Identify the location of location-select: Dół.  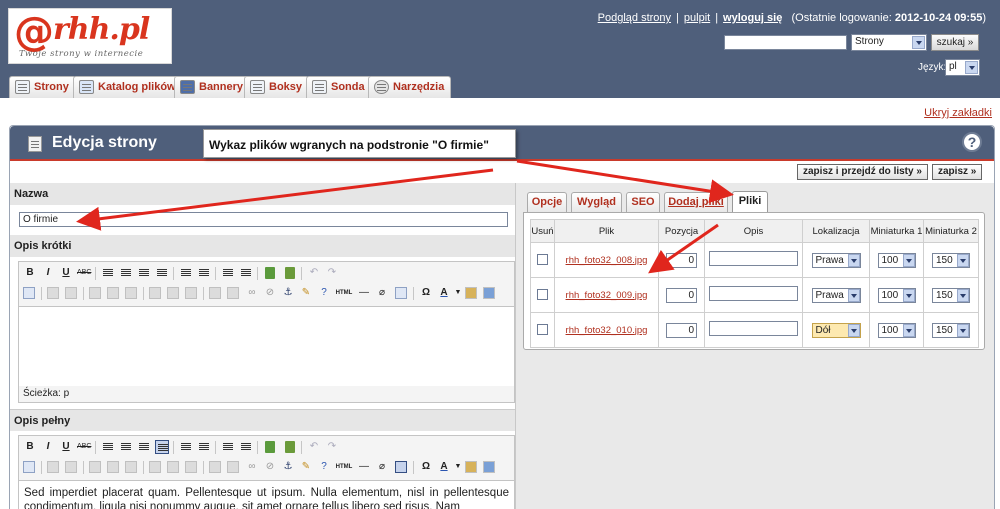
(836, 330).